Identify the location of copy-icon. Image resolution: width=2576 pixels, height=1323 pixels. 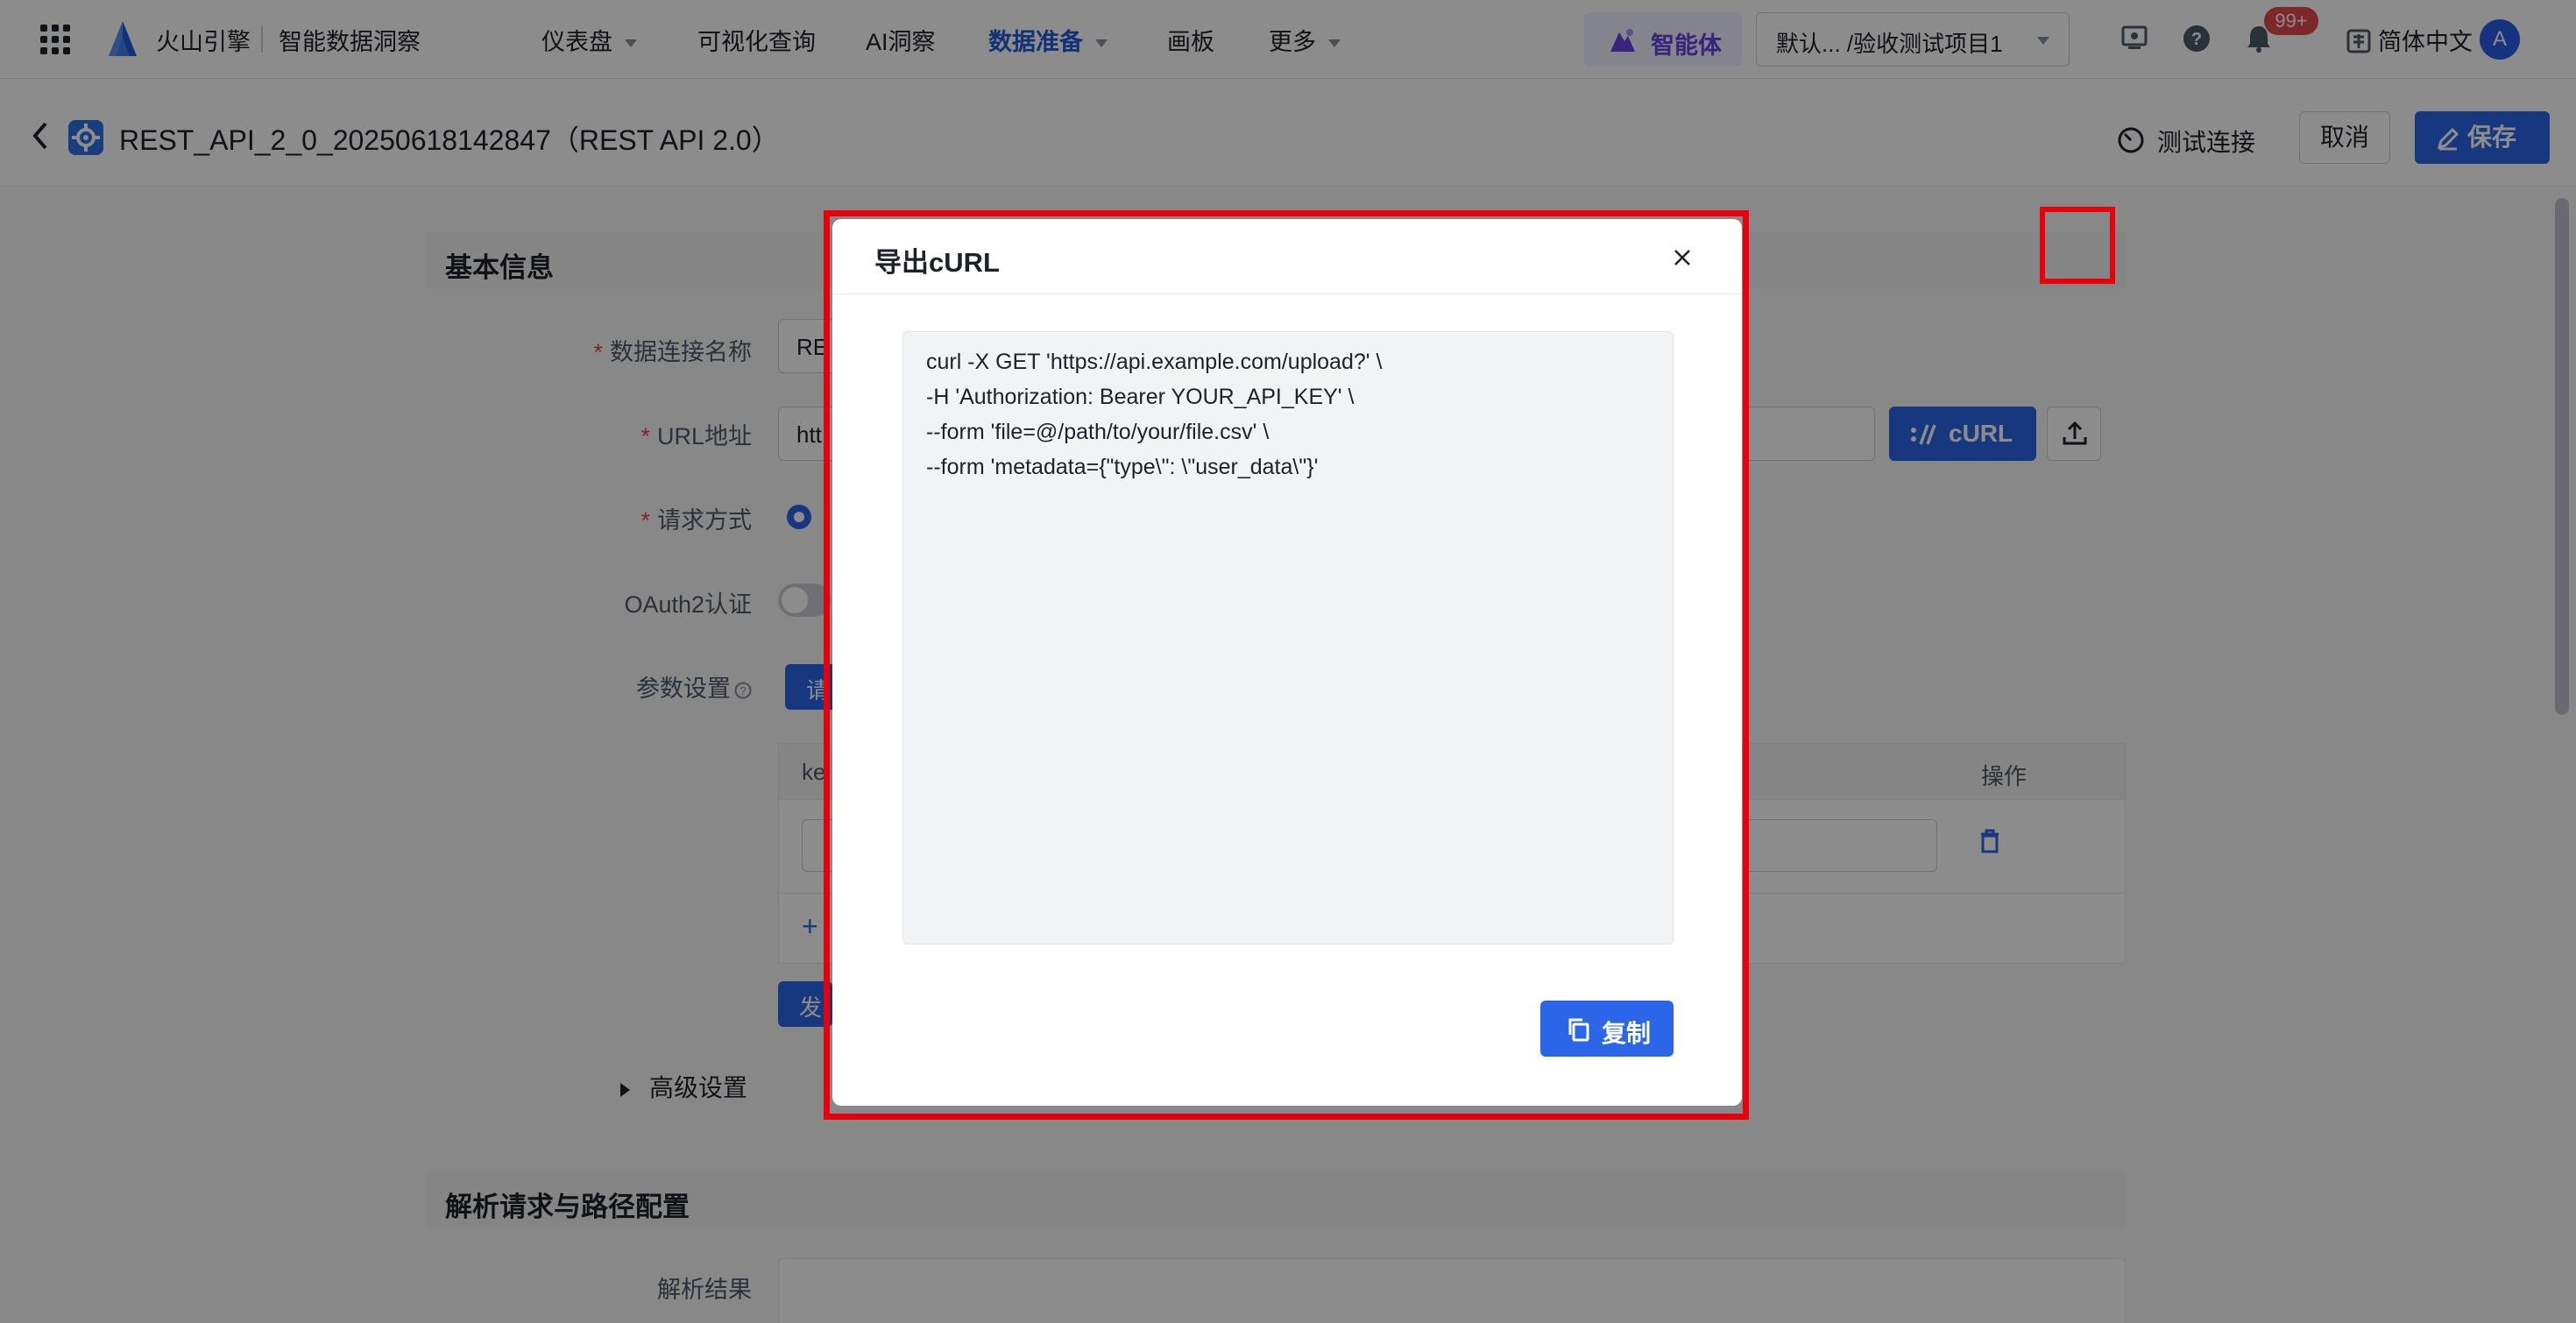
(1578, 1030).